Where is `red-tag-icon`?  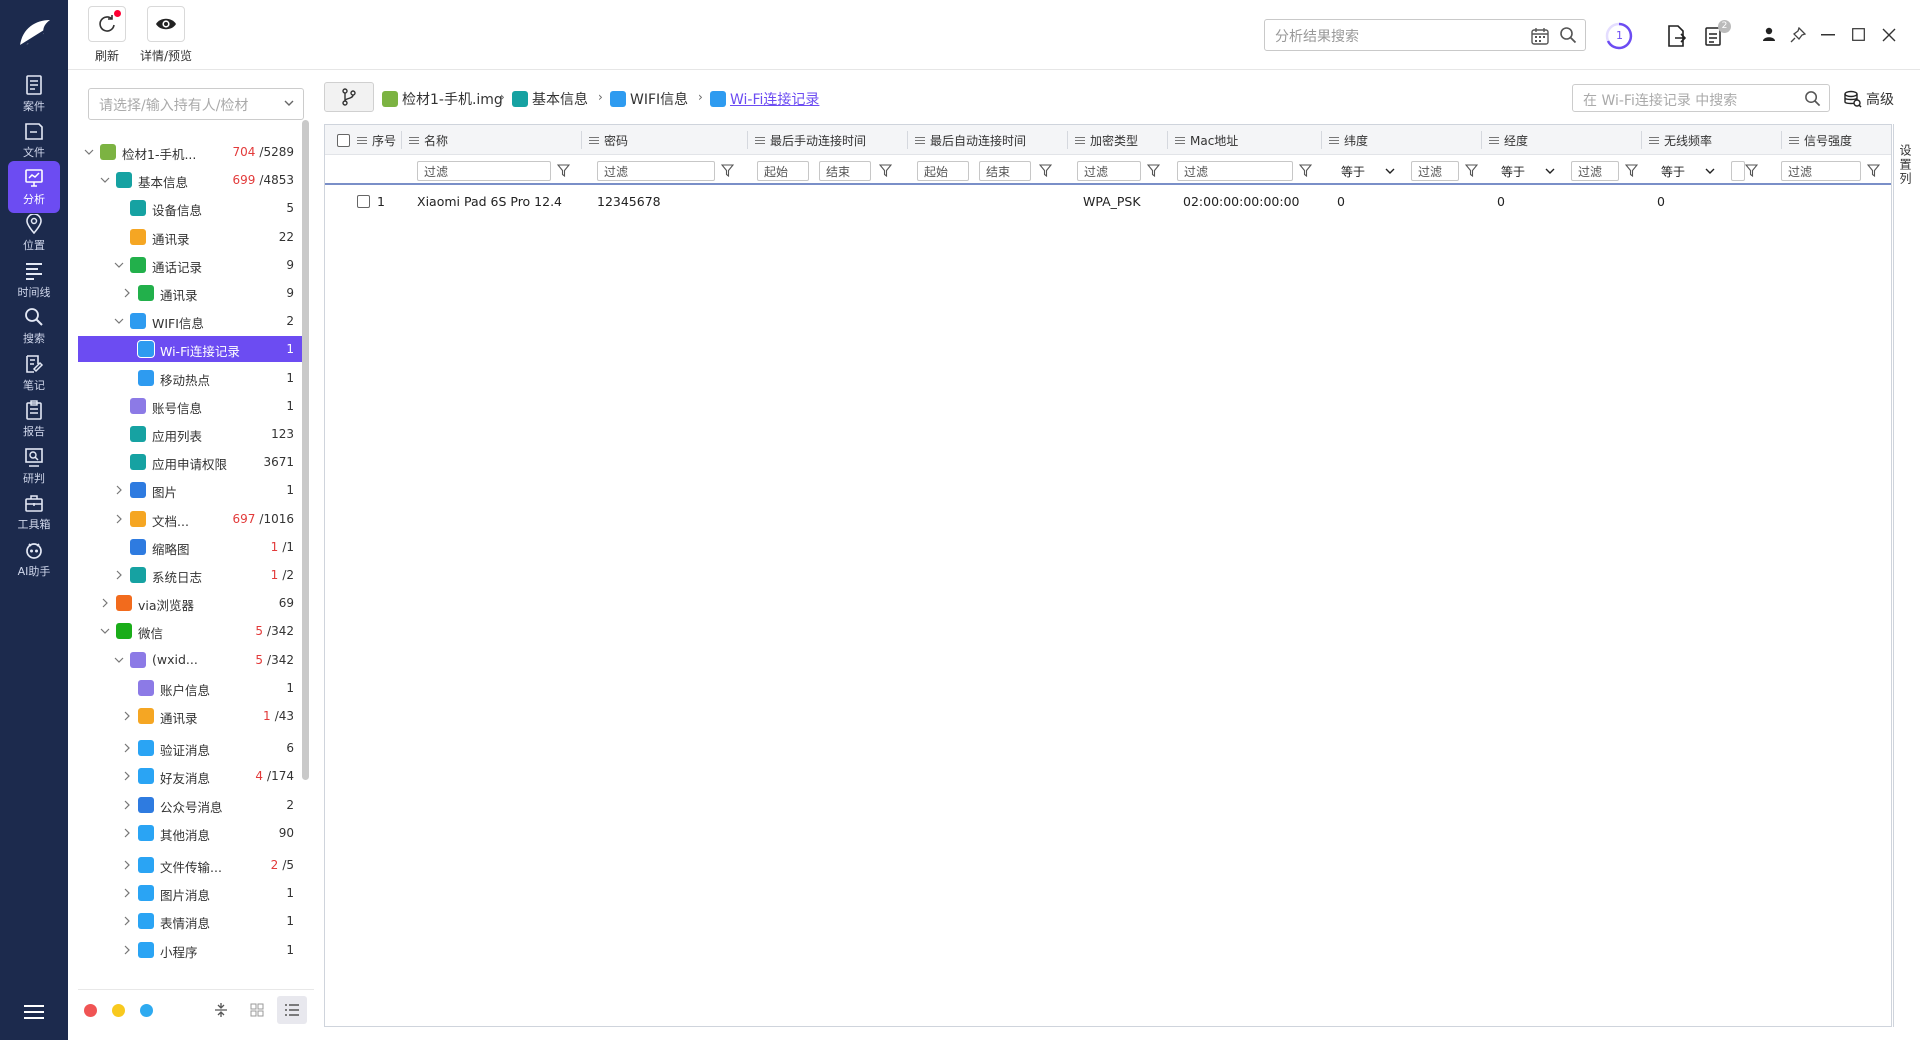
red-tag-icon is located at coordinates (90, 1010).